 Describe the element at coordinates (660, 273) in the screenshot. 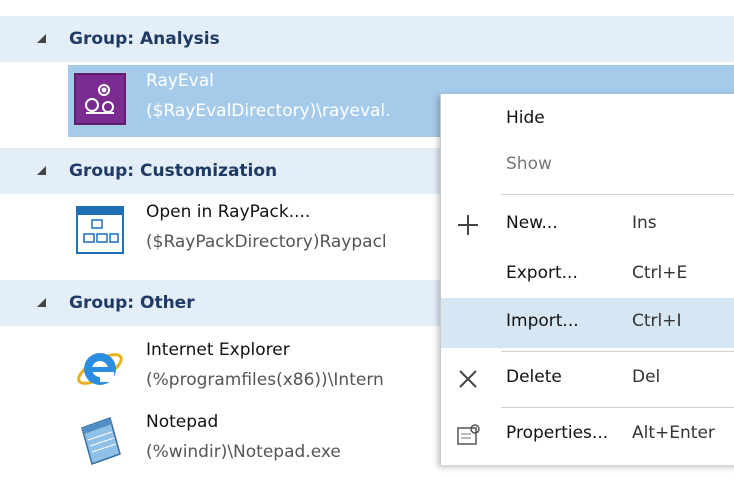

I see `menu-item-shortcut: Ctrl+E` at that location.